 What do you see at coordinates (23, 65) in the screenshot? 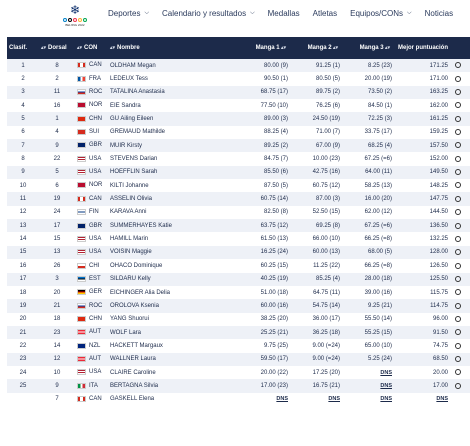
I see `rank-cell: 1` at bounding box center [23, 65].